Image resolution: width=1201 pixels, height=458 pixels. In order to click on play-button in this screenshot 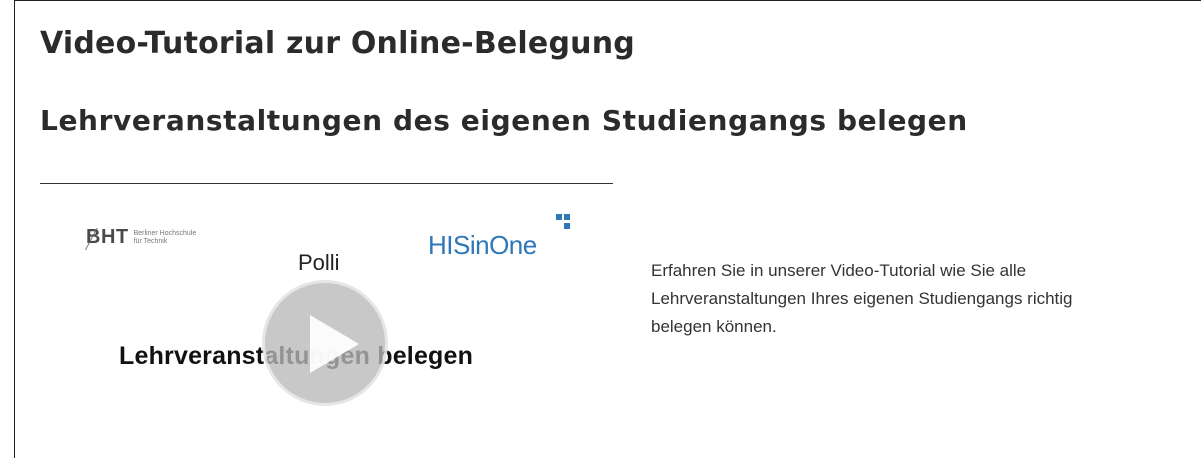, I will do `click(325, 343)`.